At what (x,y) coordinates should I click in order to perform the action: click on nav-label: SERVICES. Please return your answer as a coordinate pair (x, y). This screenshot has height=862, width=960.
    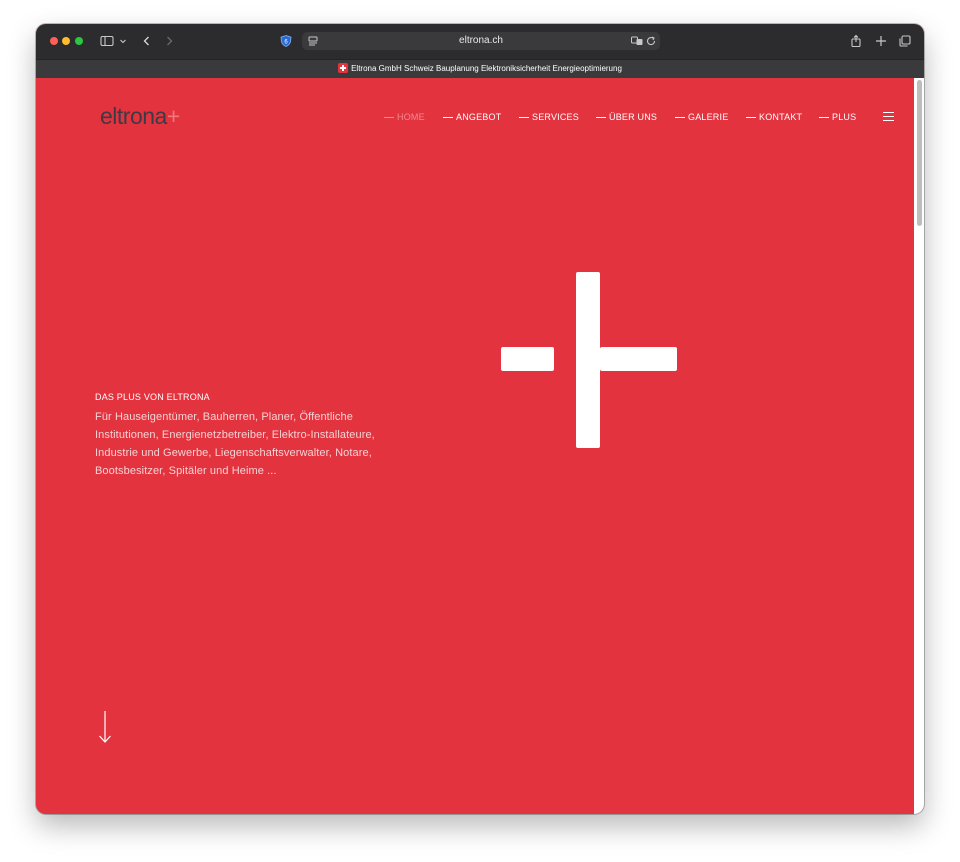
    Looking at the image, I should click on (555, 117).